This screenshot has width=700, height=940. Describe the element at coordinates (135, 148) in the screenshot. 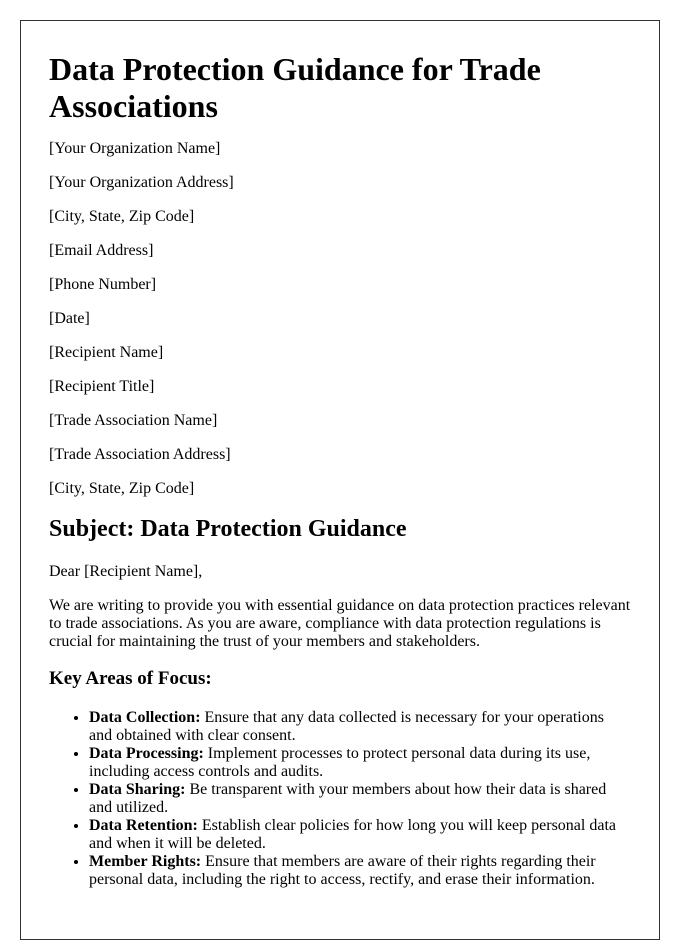

I see `sender-organization-name: [Your Organization Name]` at that location.